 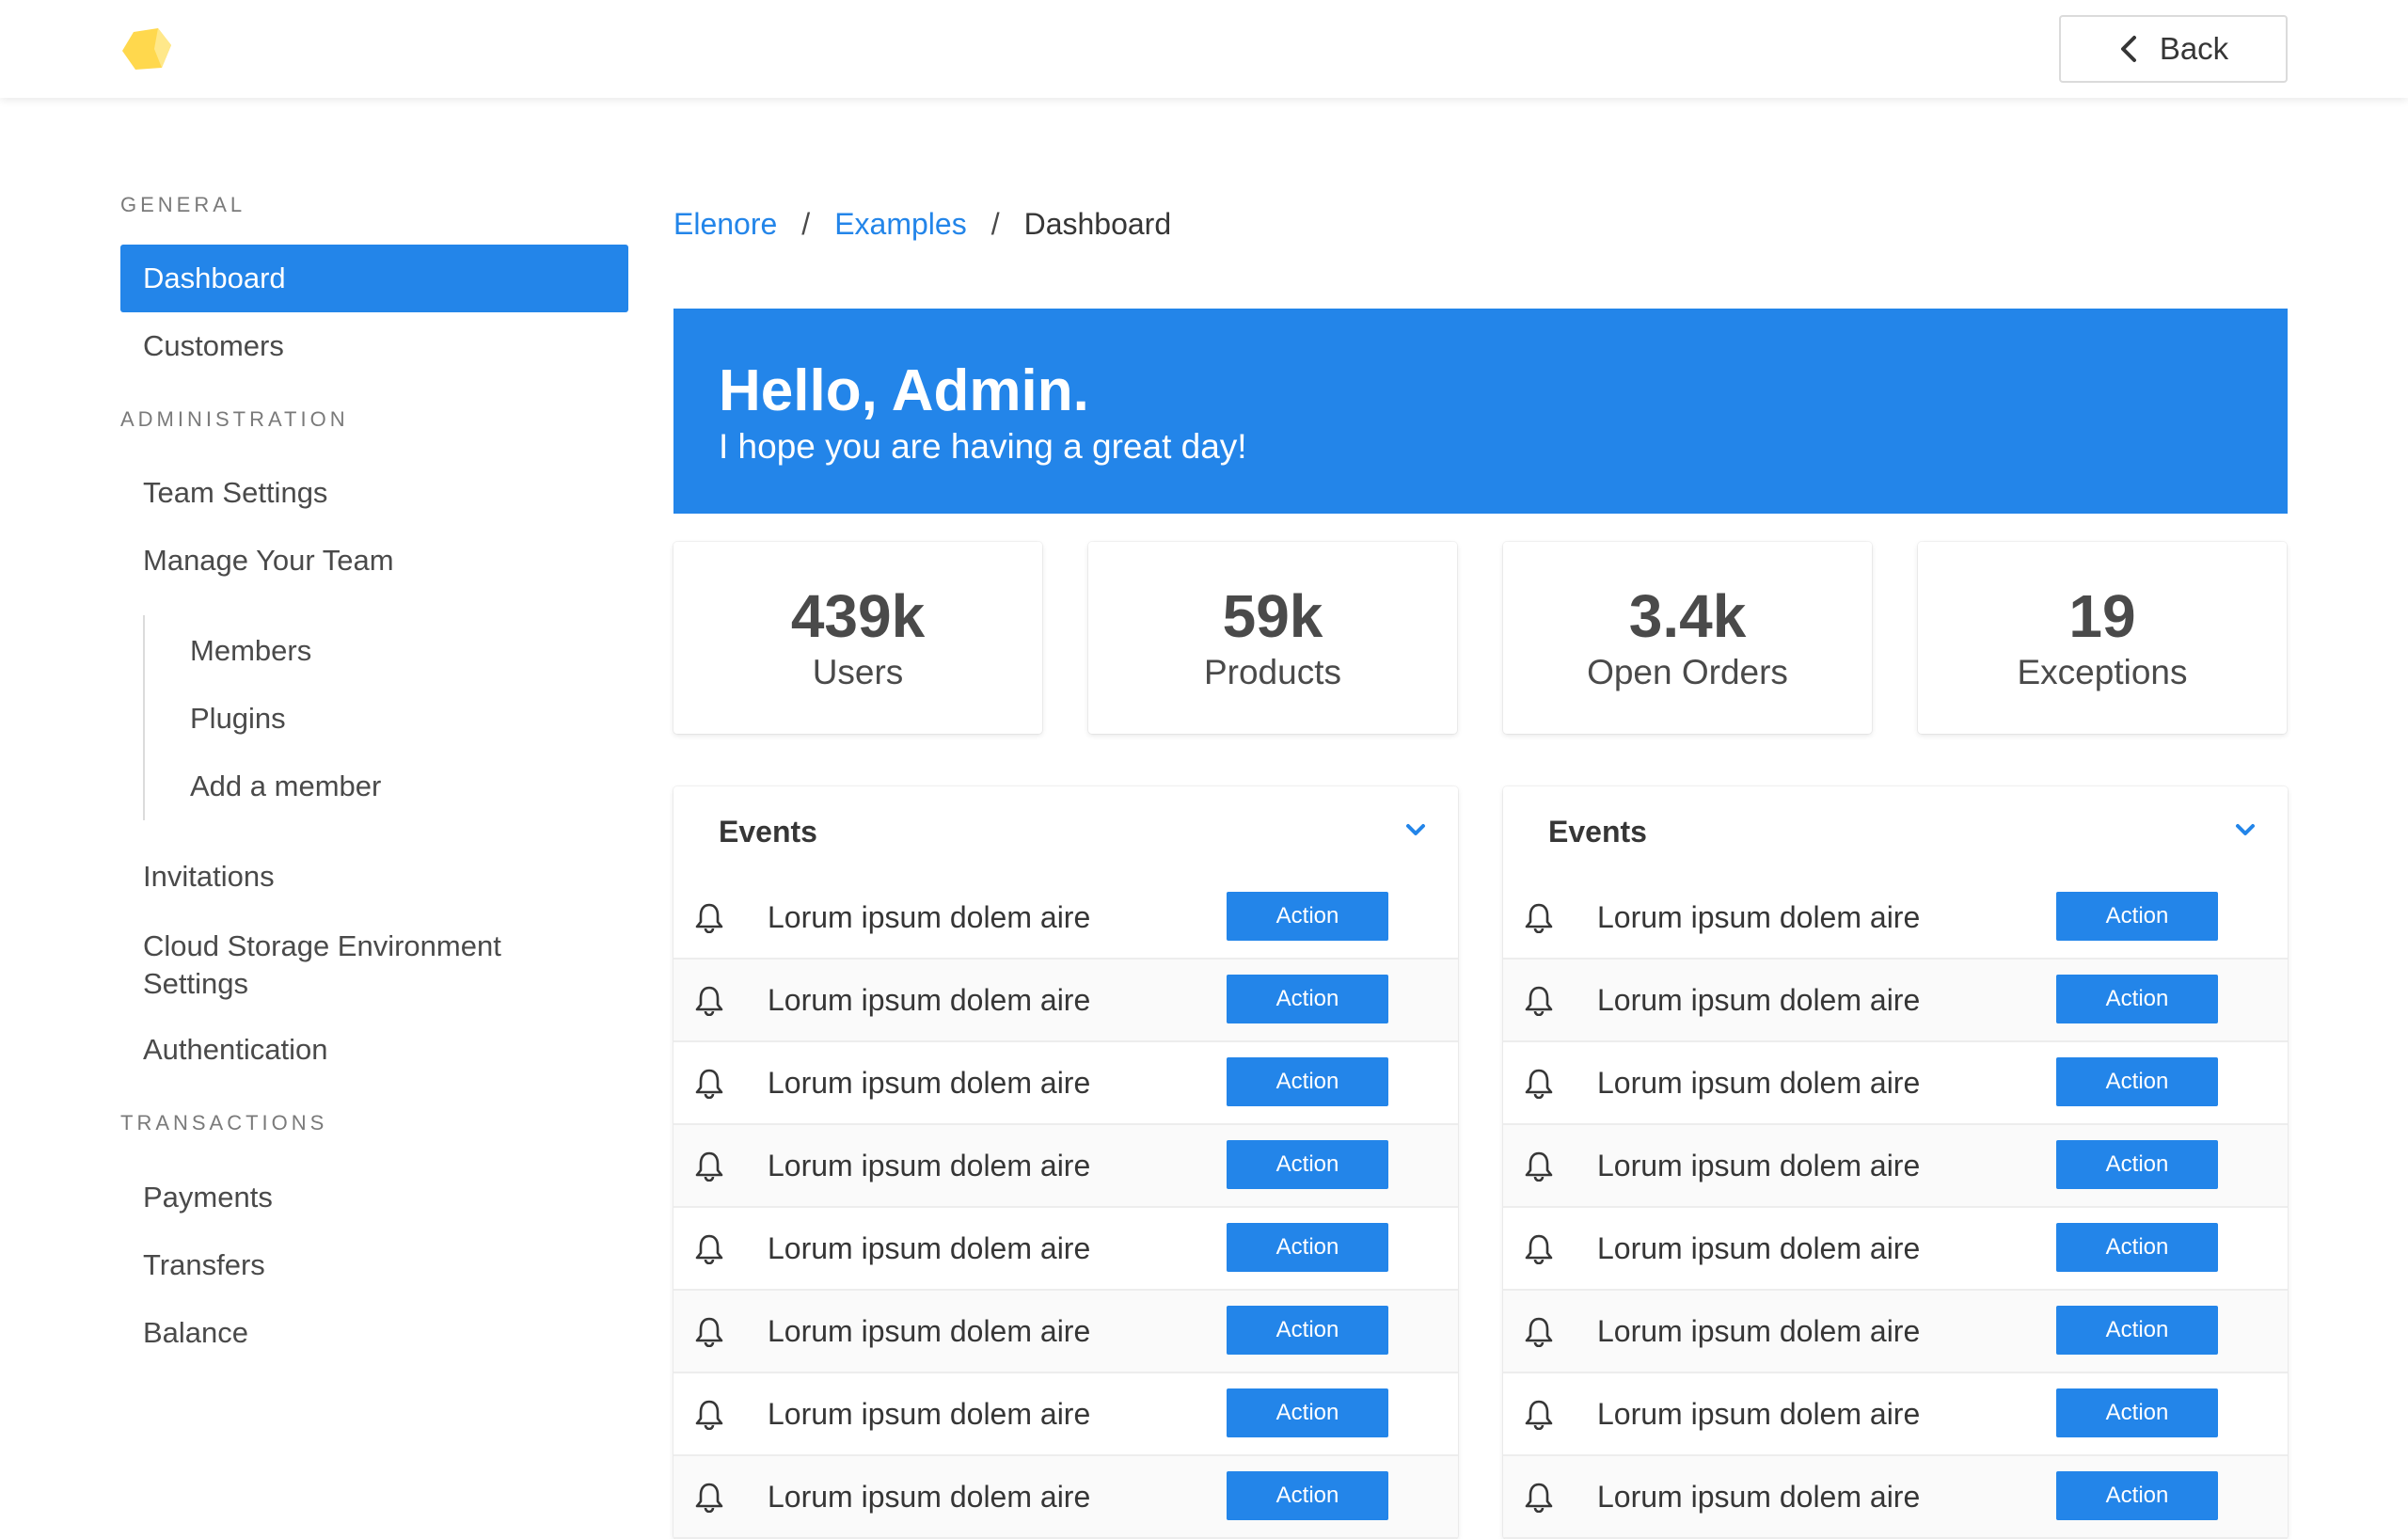 I want to click on hero-subtitle: I hope you are having a great day!, so click(x=983, y=446).